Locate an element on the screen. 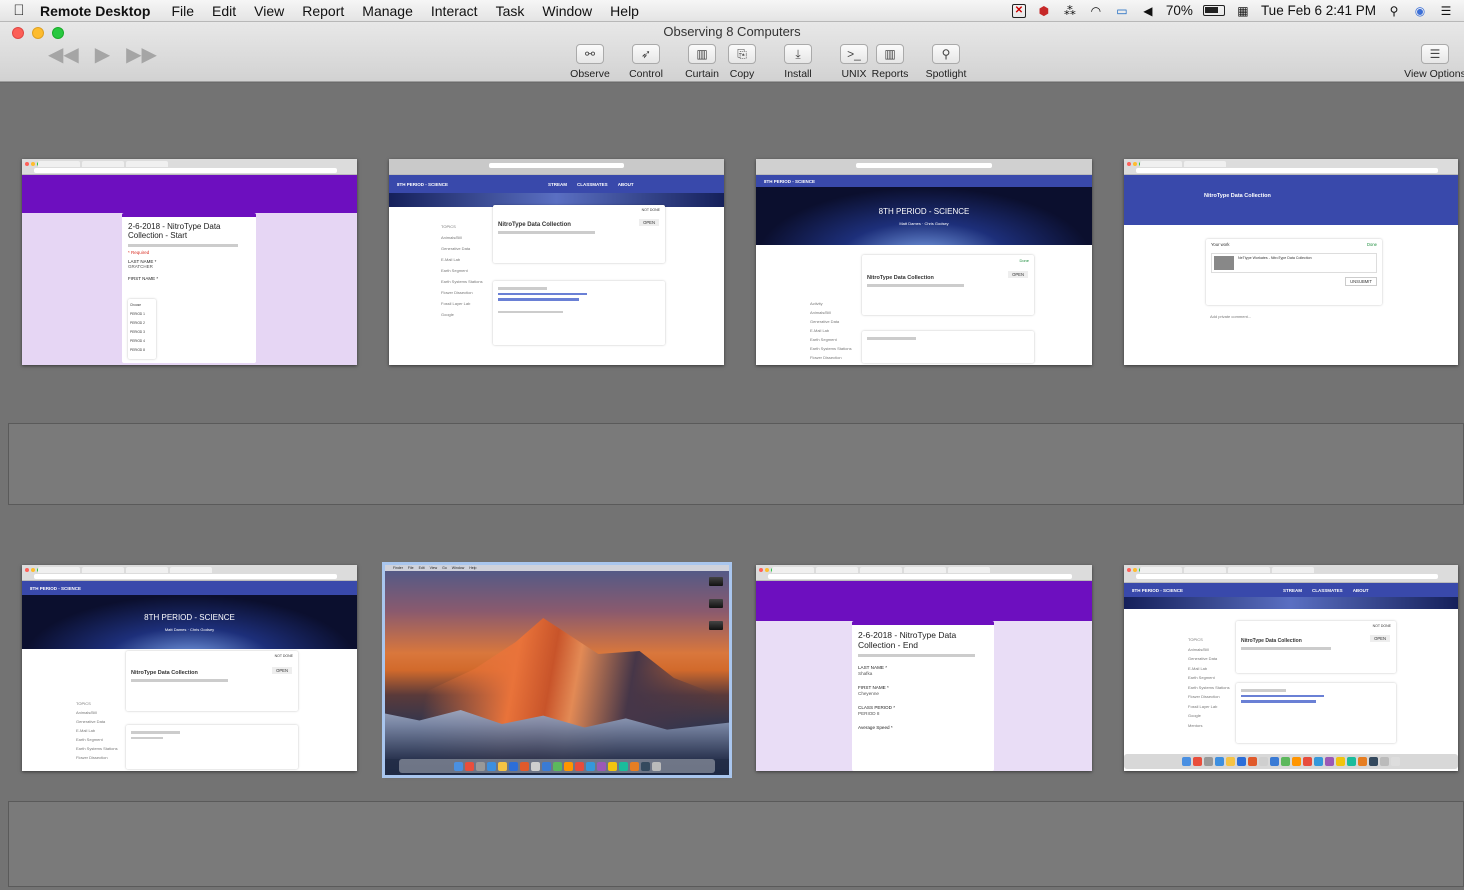 Image resolution: width=1464 pixels, height=890 pixels. copy-button: ⎘ Copy is located at coordinates (742, 62).